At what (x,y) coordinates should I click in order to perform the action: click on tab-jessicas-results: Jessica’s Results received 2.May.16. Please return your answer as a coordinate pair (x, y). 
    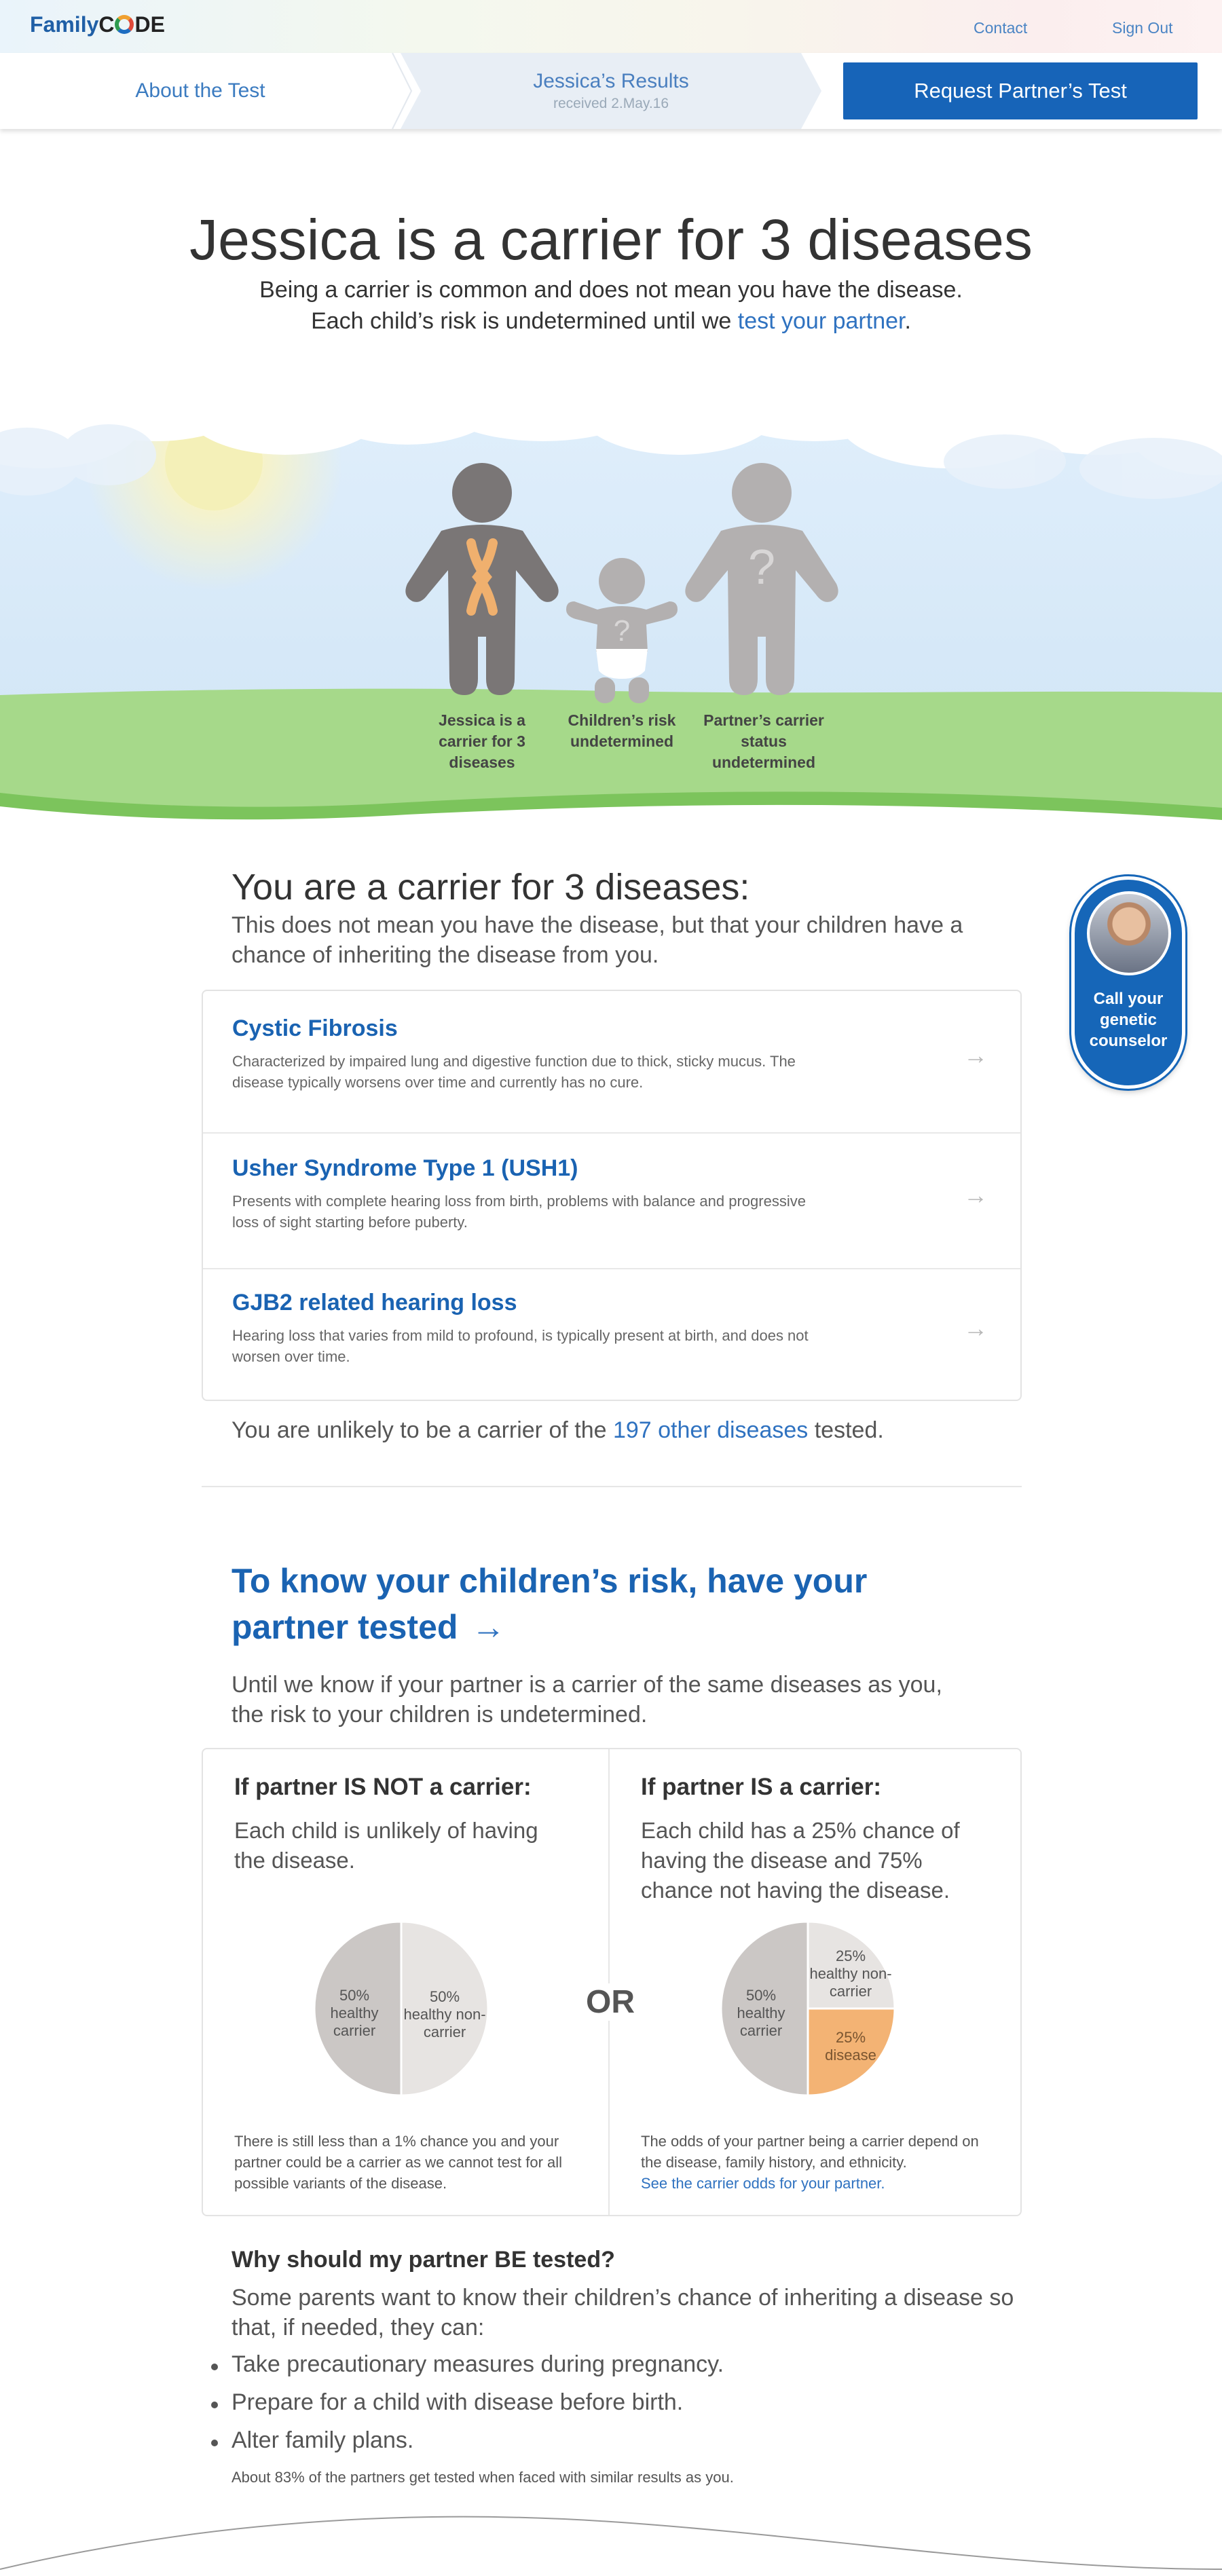
    Looking at the image, I should click on (611, 91).